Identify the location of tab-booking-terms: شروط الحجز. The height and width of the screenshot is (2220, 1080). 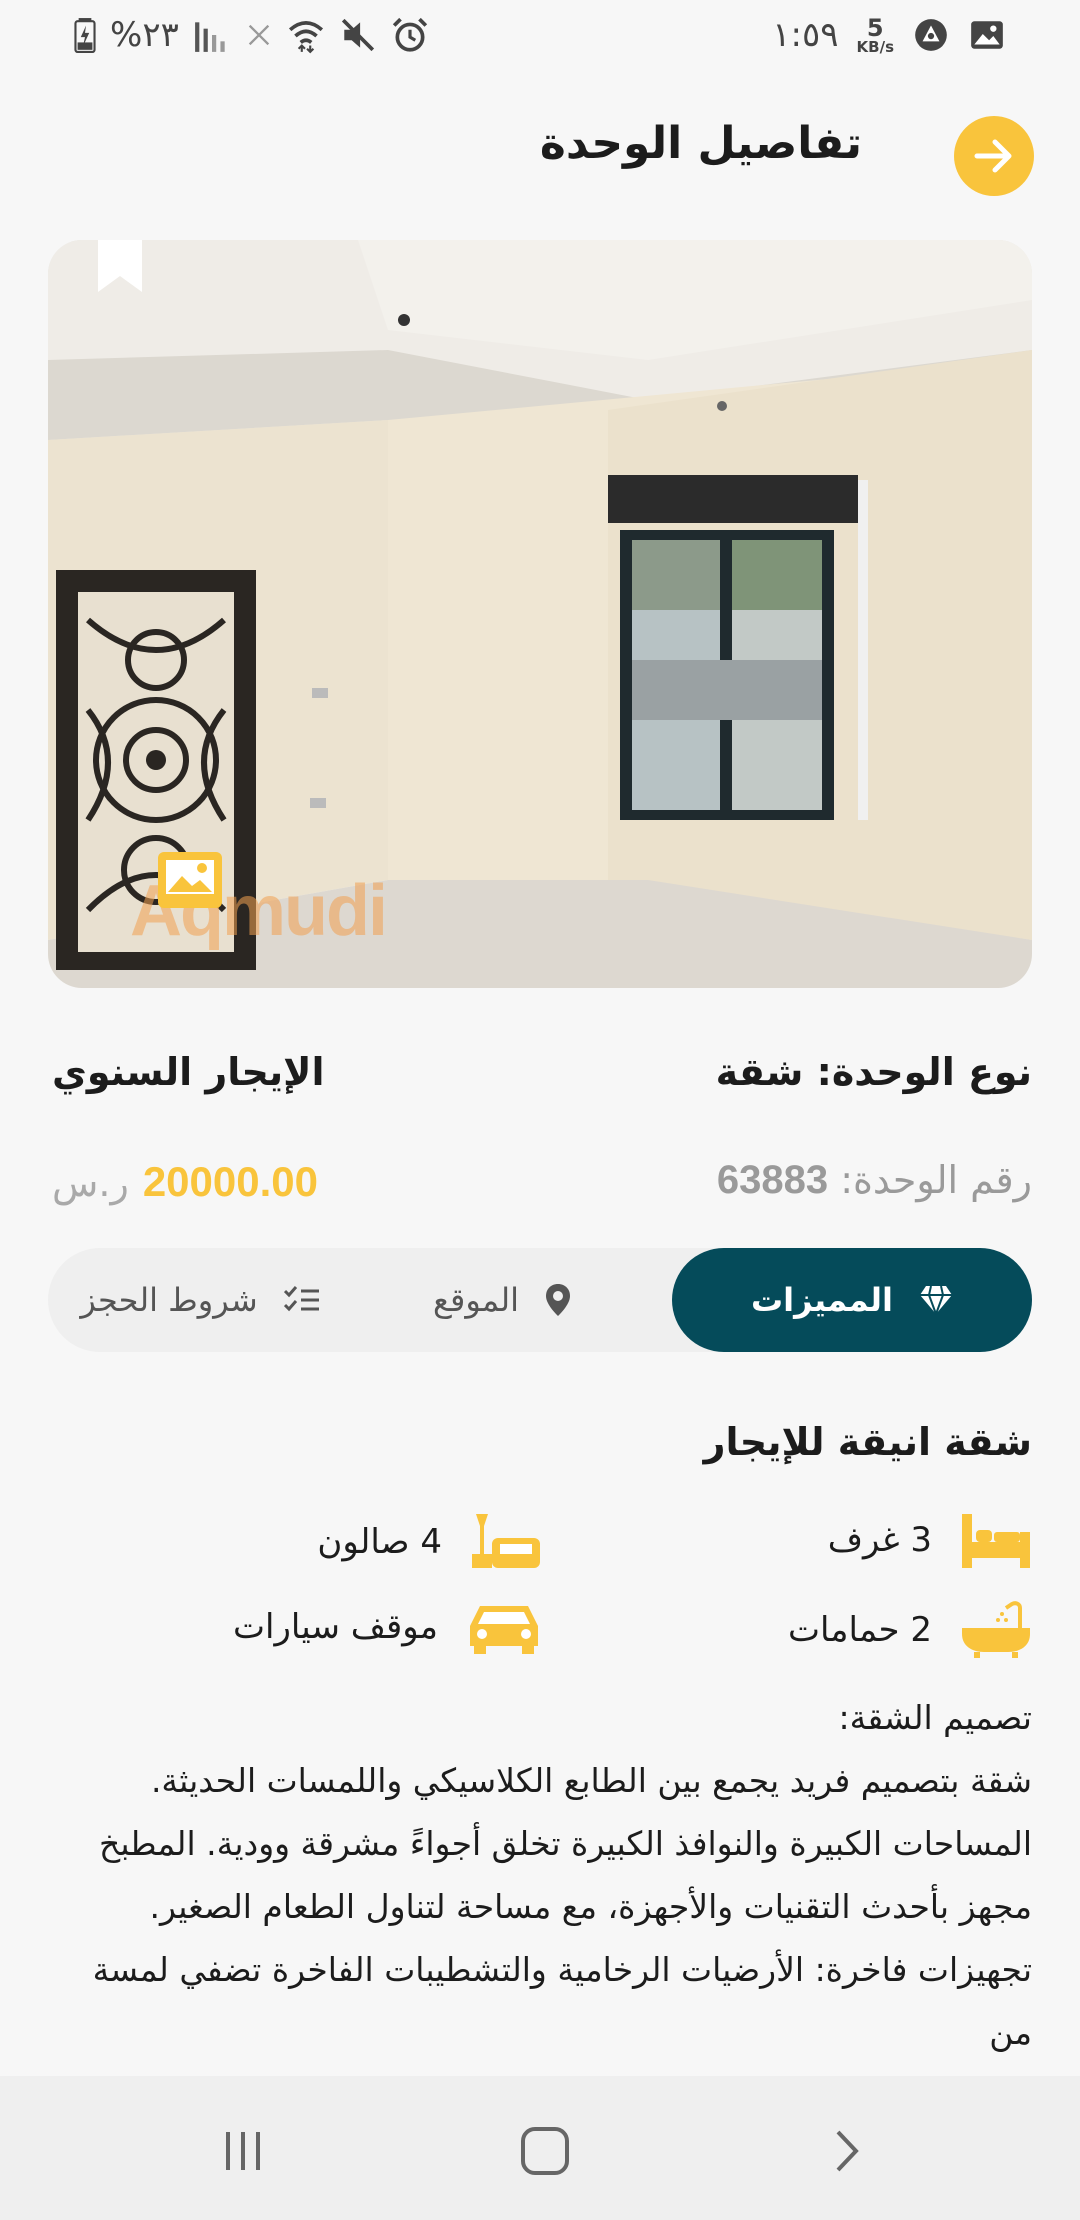
(200, 1300).